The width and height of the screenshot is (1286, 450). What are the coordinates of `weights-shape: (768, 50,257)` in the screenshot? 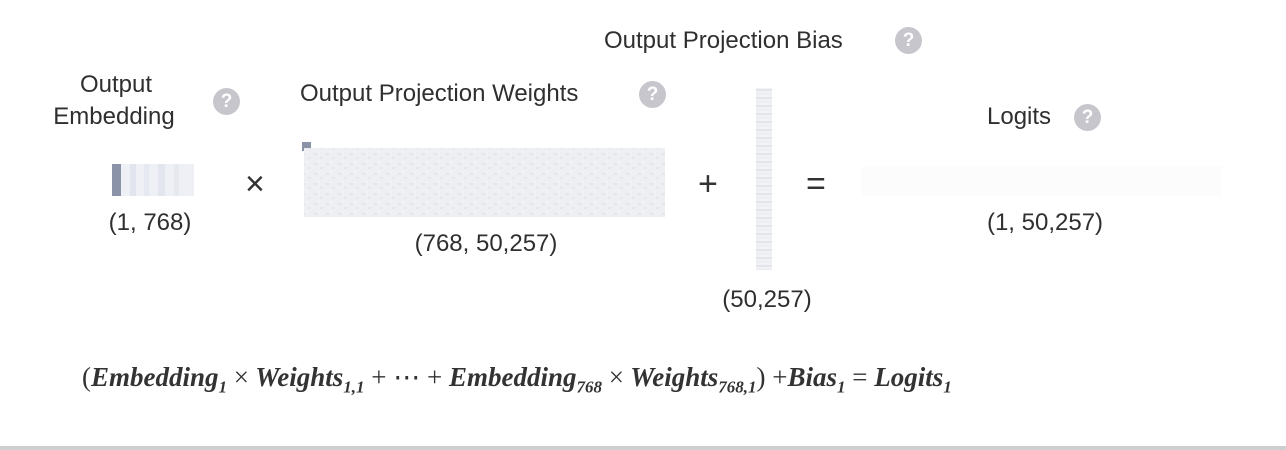 It's located at (486, 243).